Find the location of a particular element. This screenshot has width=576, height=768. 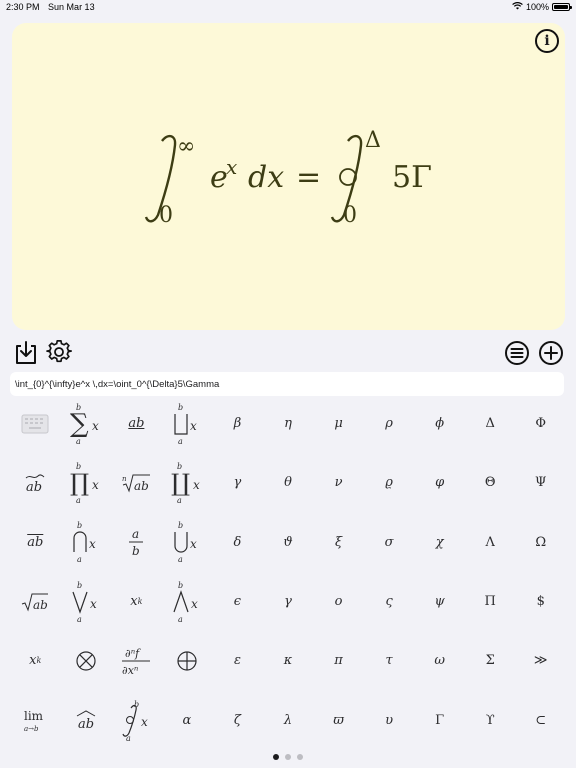

coproduct-lower: a is located at coordinates (180, 441).